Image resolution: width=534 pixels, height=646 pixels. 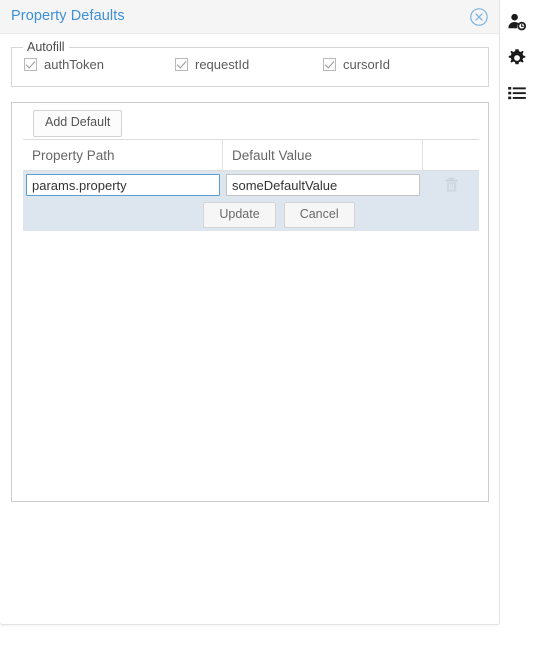 I want to click on close-icon, so click(x=479, y=17).